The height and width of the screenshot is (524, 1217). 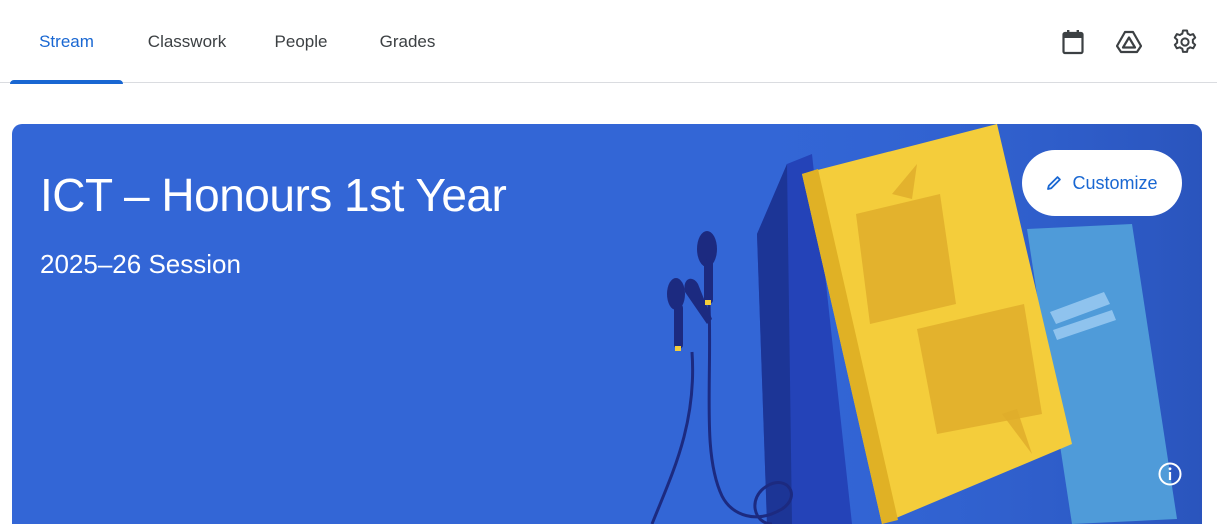 What do you see at coordinates (1054, 183) in the screenshot?
I see `pencil-icon` at bounding box center [1054, 183].